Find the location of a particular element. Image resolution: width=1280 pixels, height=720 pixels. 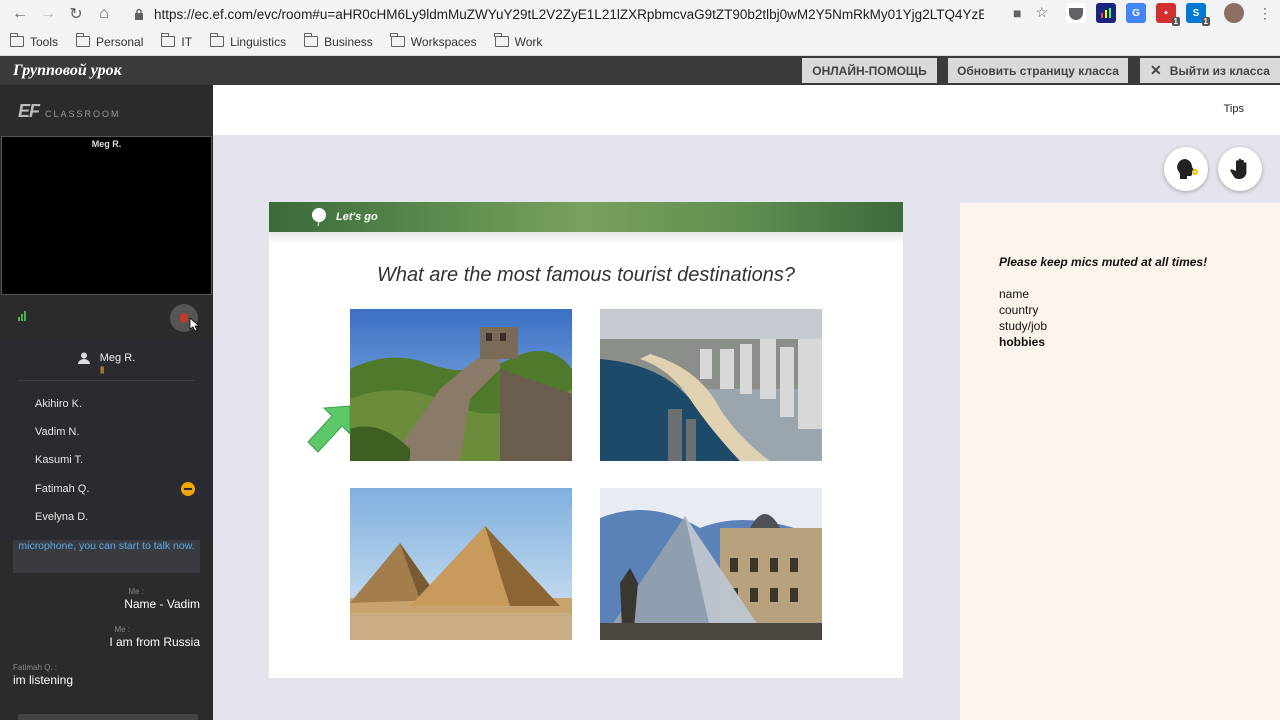

stats-extension-icon is located at coordinates (1106, 13).